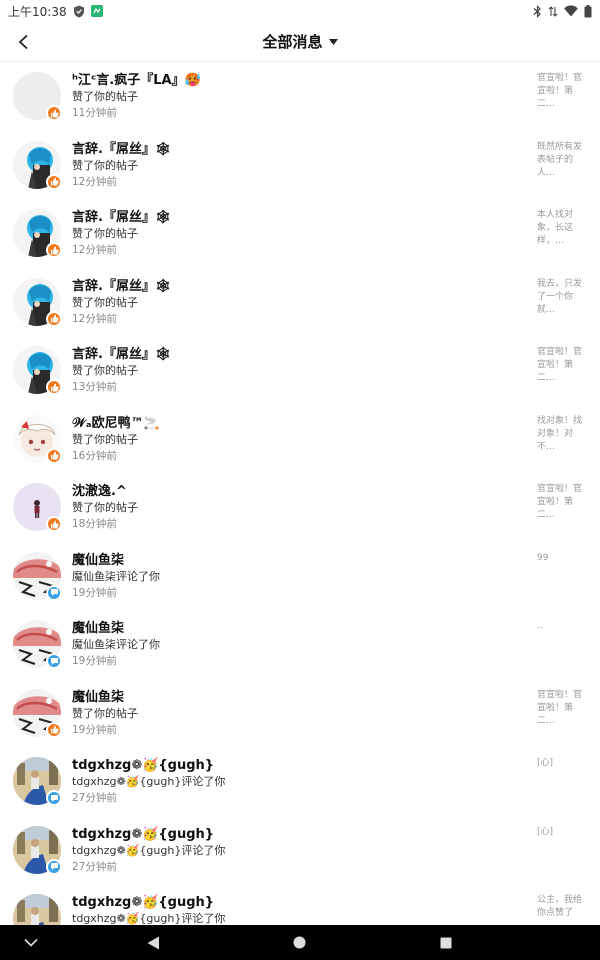  Describe the element at coordinates (94, 113) in the screenshot. I see `timestamp: 11分钟前` at that location.